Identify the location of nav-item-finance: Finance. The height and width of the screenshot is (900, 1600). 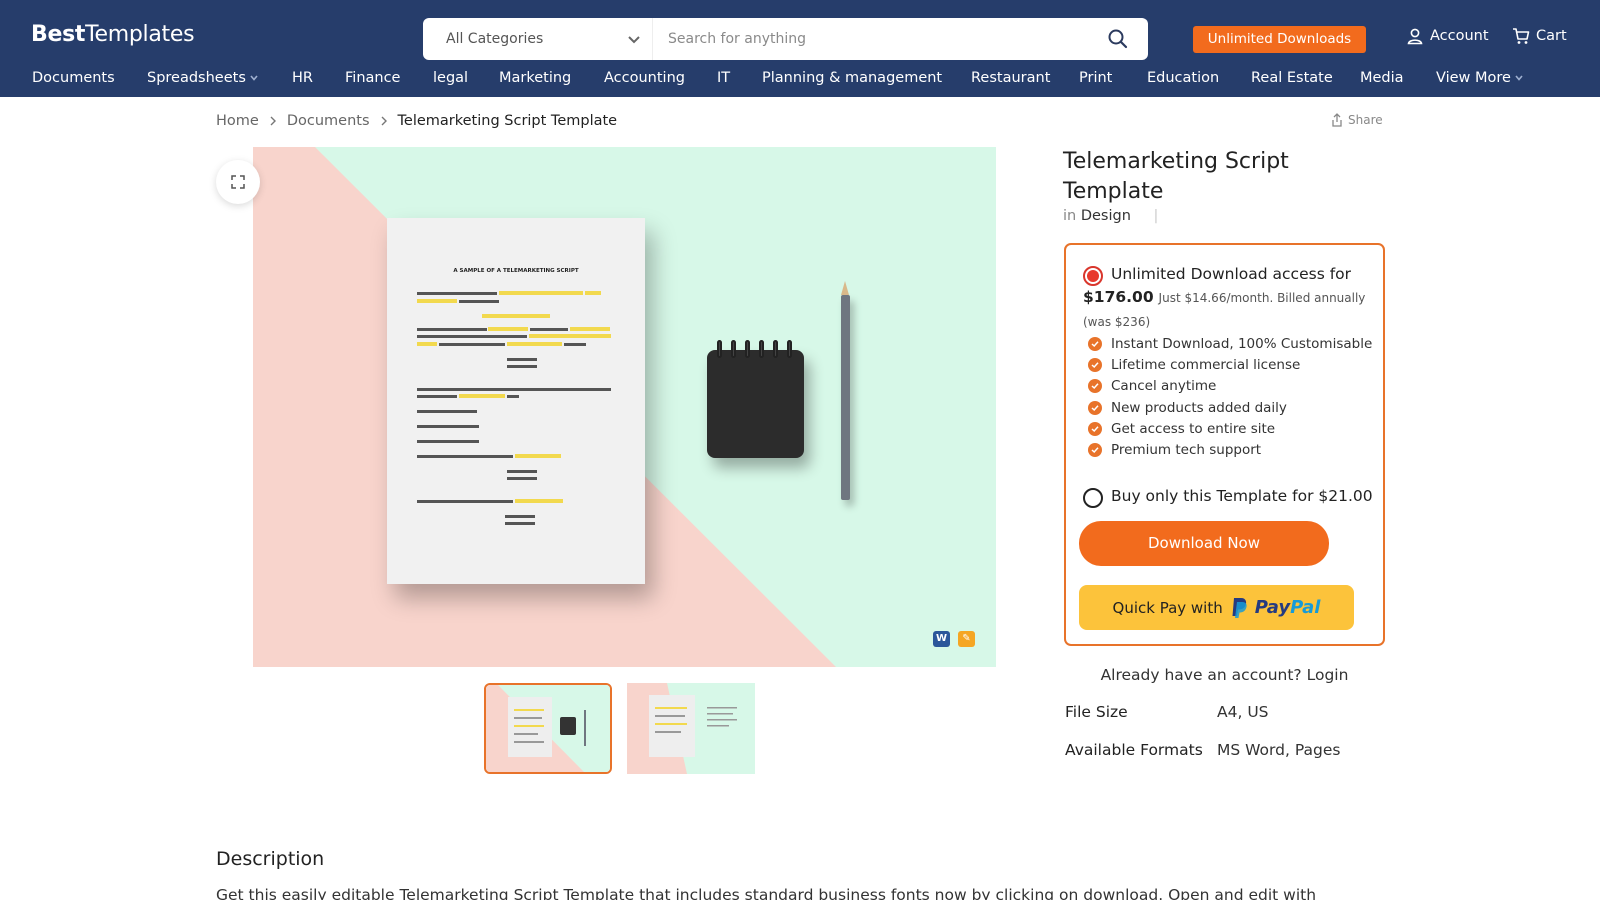
(372, 78).